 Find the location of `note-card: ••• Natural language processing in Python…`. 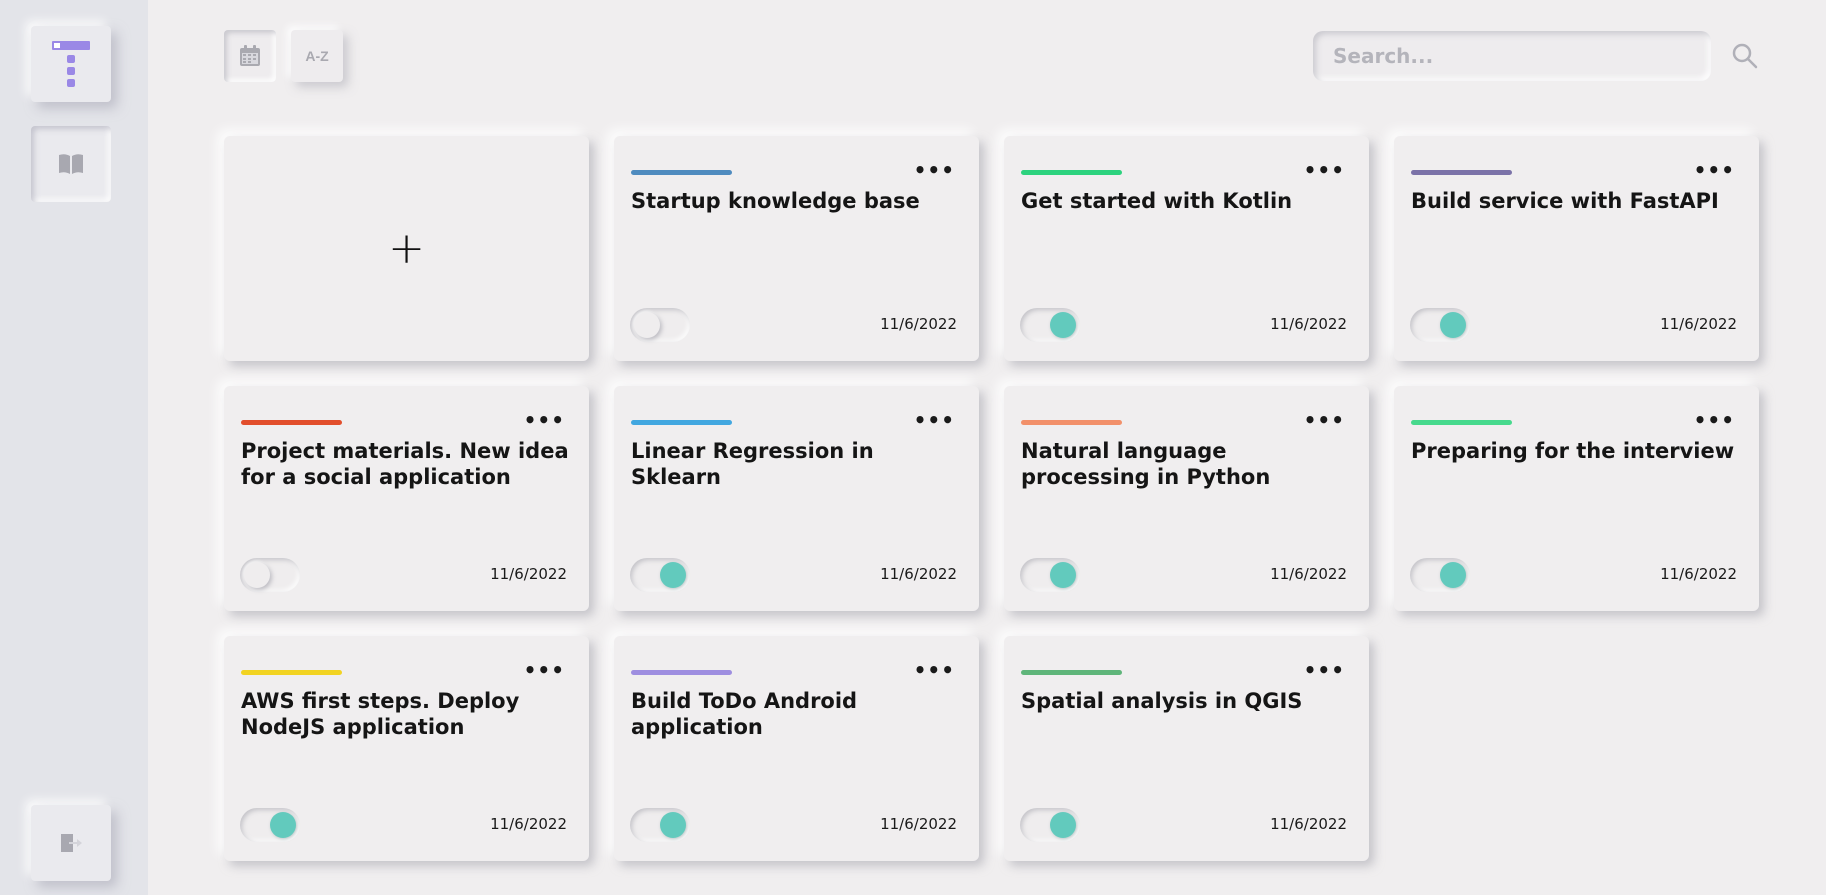

note-card: ••• Natural language processing in Python… is located at coordinates (1186, 498).